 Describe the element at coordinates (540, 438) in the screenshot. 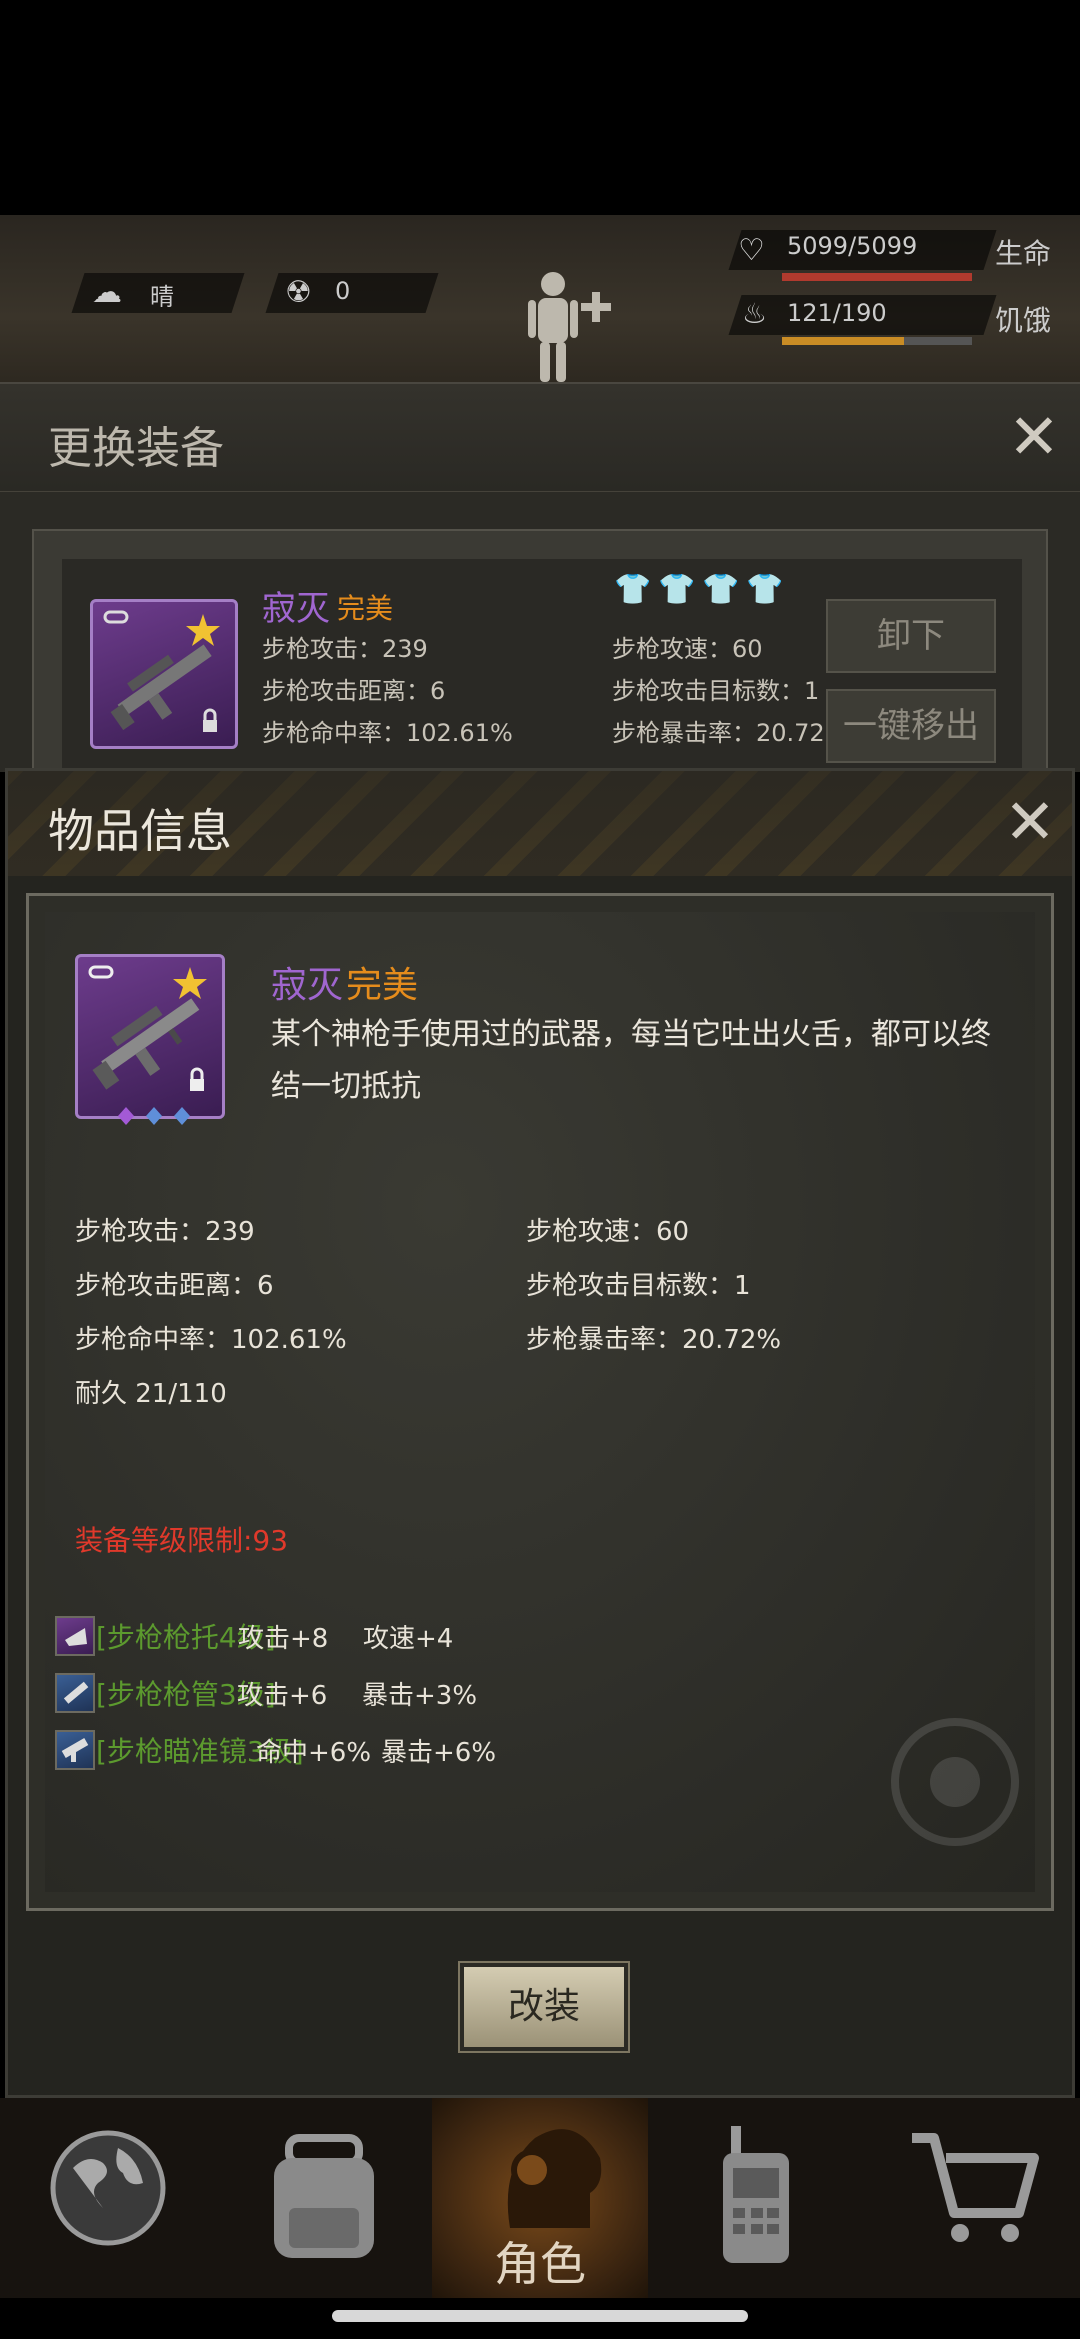

I see `equip-header: 更换装备 ✕` at that location.